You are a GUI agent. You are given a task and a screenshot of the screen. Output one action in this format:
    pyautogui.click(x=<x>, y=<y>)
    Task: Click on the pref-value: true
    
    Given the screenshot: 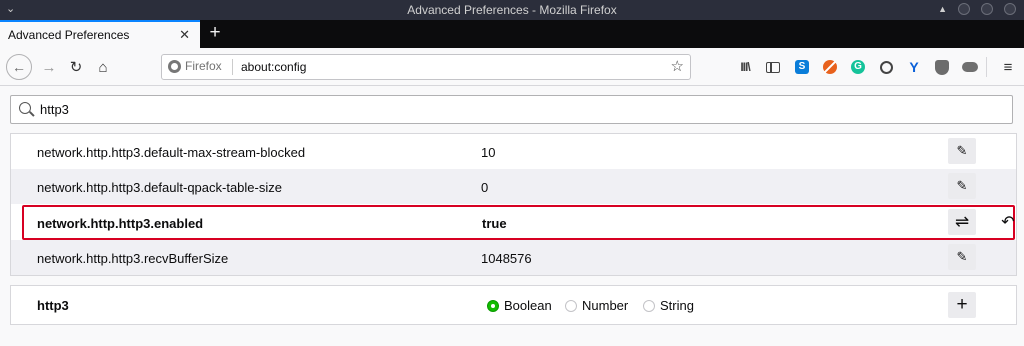 What is the action you would take?
    pyautogui.click(x=494, y=223)
    